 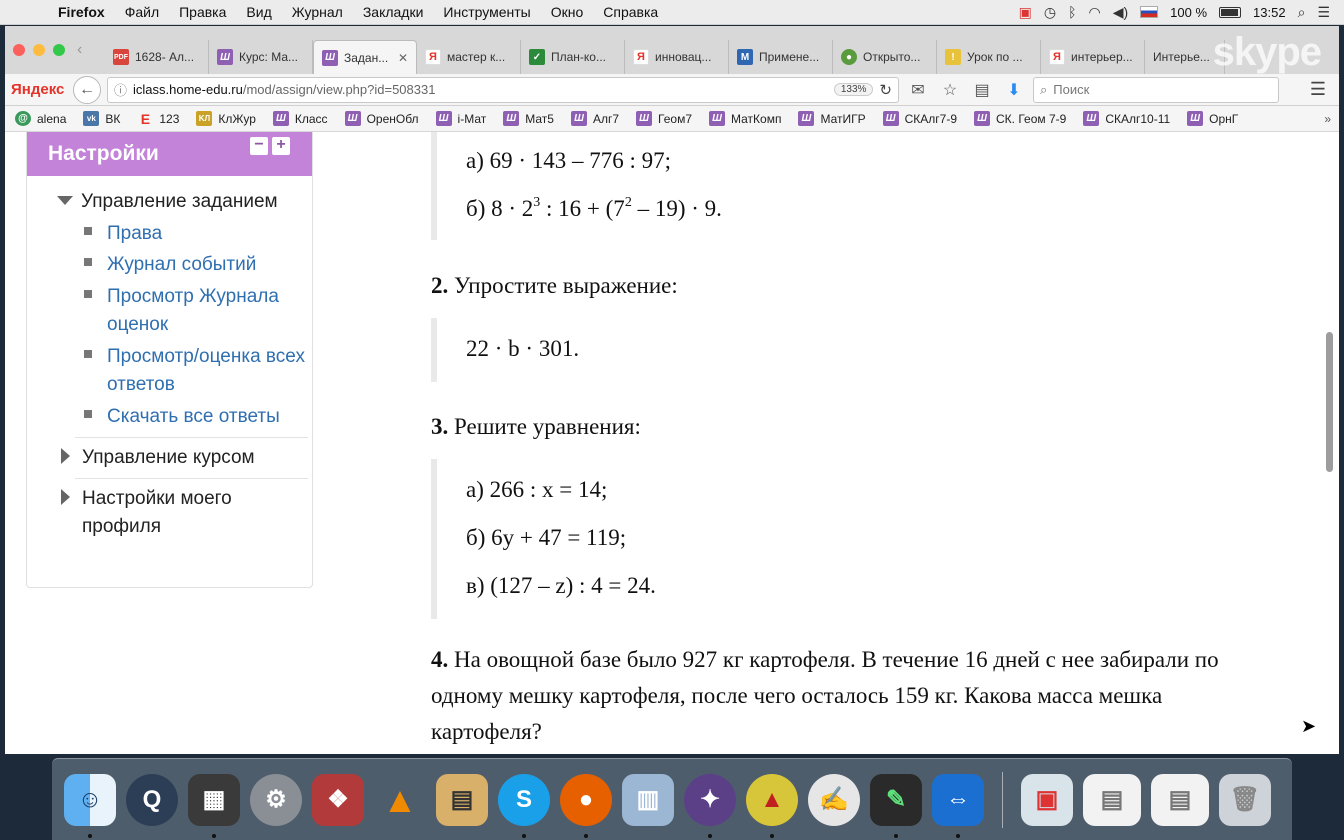 What do you see at coordinates (853, 89) in the screenshot?
I see `zoom-level: 133%` at bounding box center [853, 89].